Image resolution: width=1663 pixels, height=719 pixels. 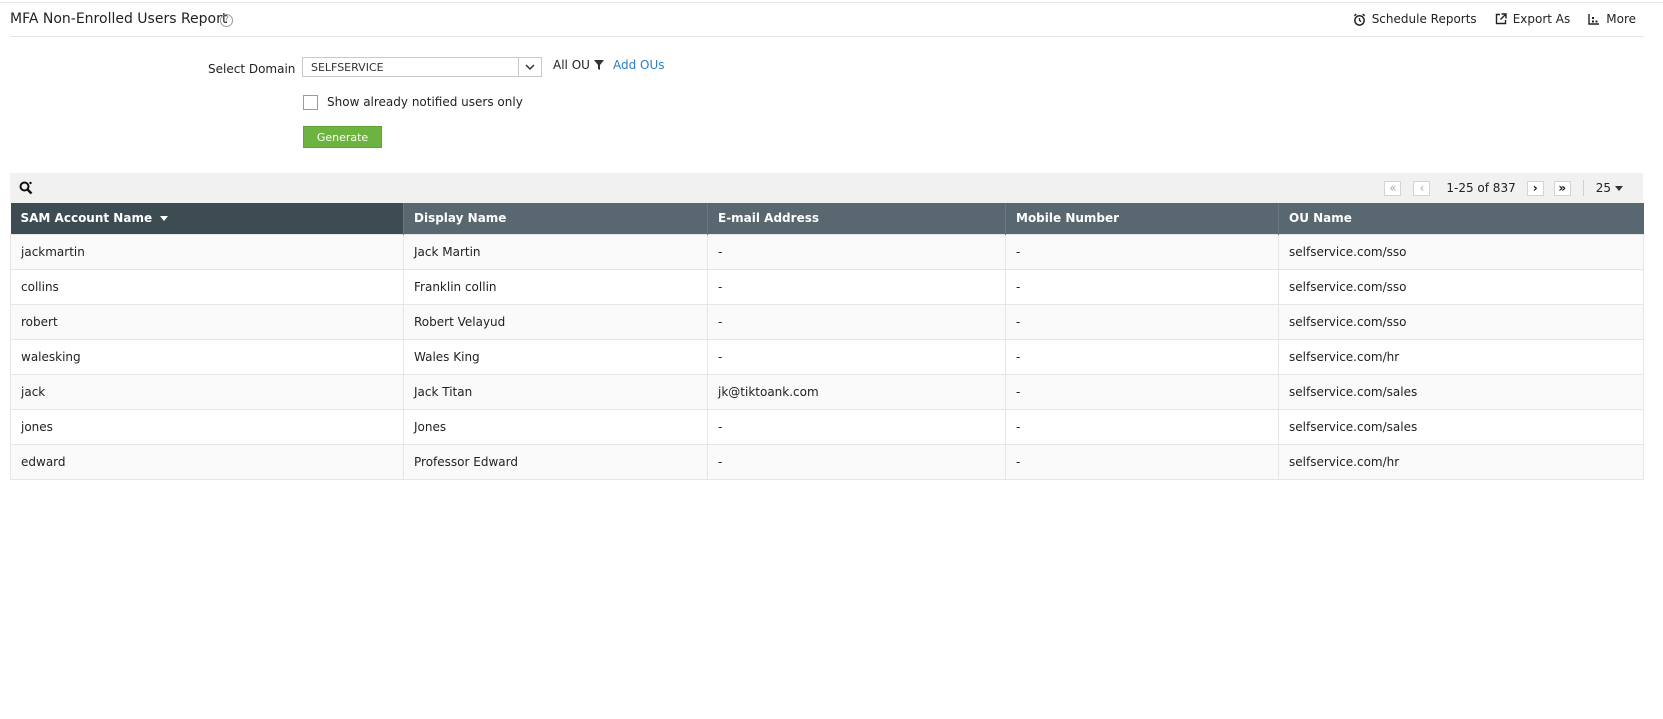 What do you see at coordinates (555, 356) in the screenshot?
I see `cell-display-name: Wales King` at bounding box center [555, 356].